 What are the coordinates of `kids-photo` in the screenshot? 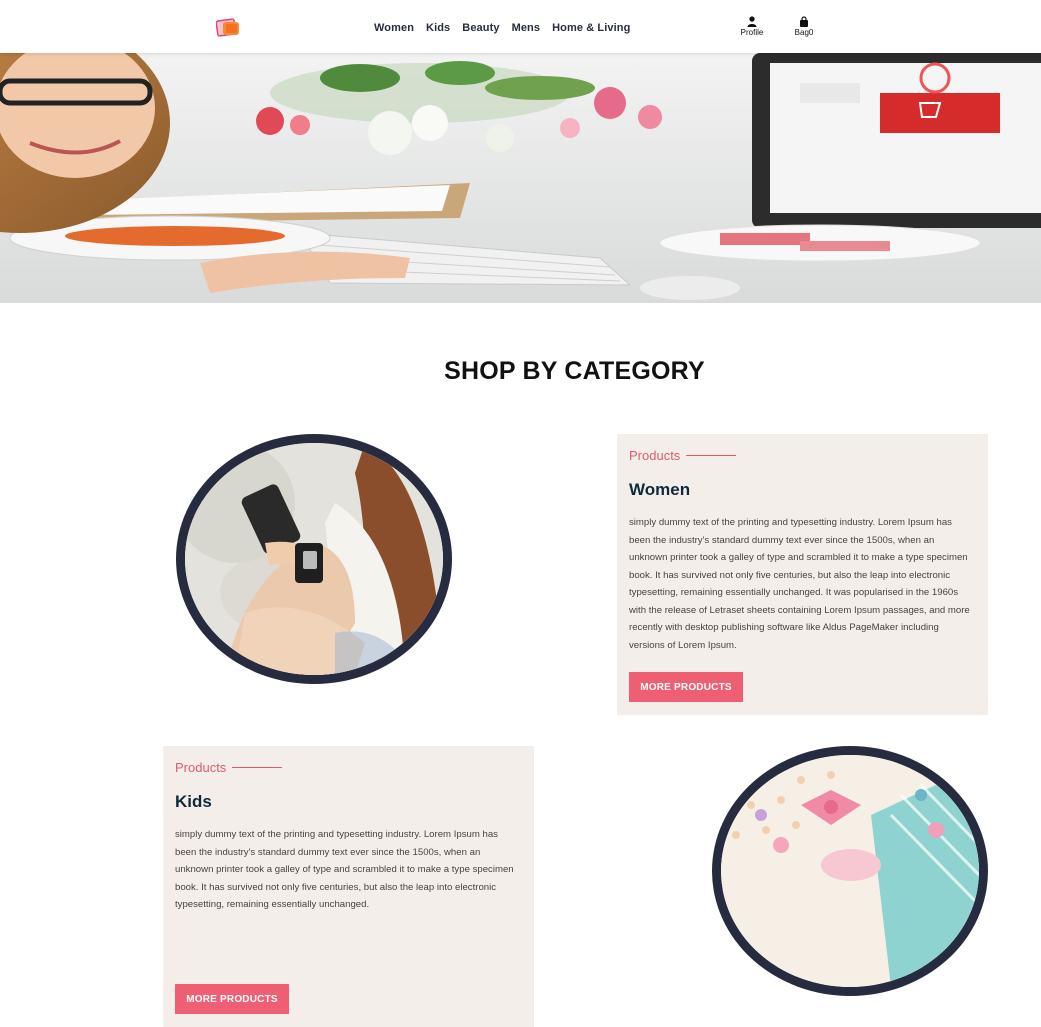 It's located at (850, 871).